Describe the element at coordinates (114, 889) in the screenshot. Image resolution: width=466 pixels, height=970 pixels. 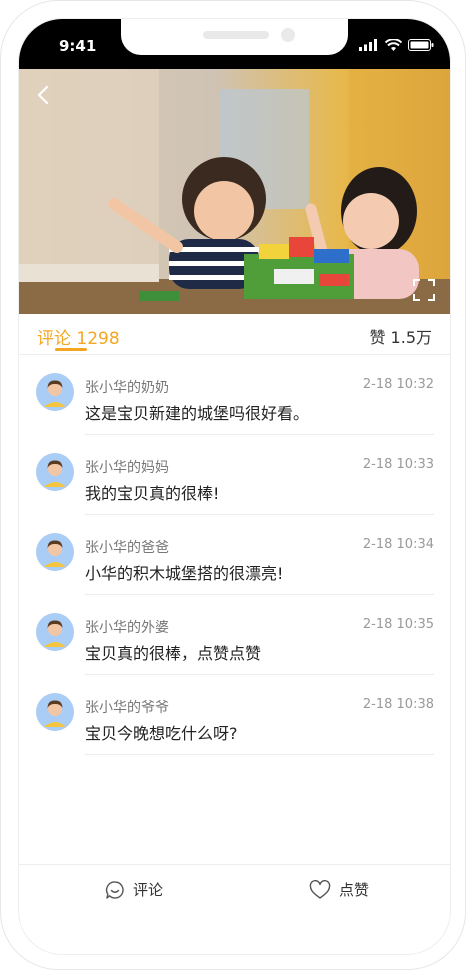
I see `chat-bubble-icon` at that location.